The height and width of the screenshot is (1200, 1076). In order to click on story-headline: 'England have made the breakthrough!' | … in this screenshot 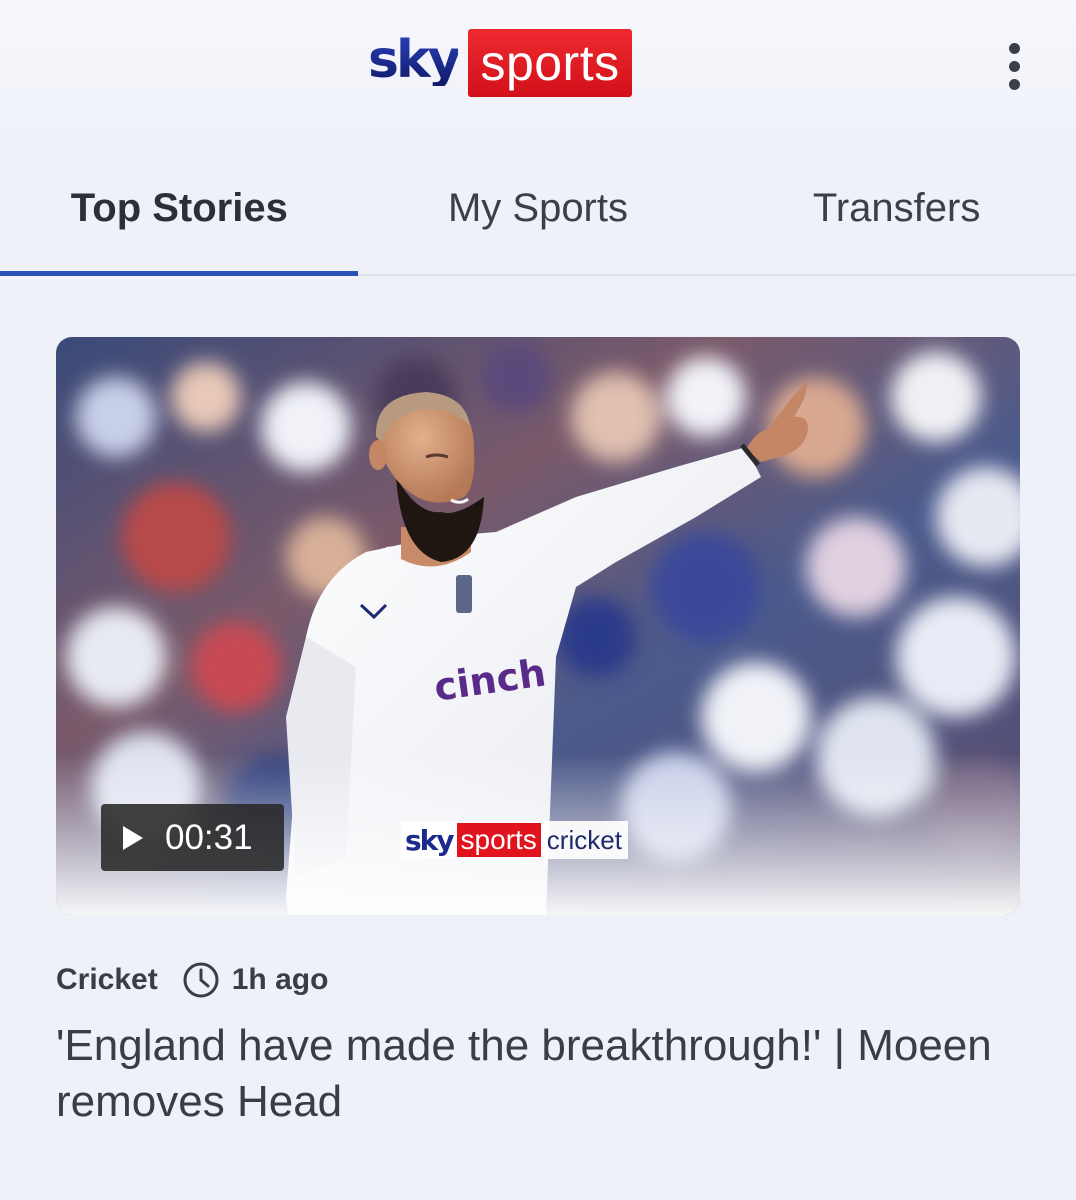, I will do `click(536, 1074)`.